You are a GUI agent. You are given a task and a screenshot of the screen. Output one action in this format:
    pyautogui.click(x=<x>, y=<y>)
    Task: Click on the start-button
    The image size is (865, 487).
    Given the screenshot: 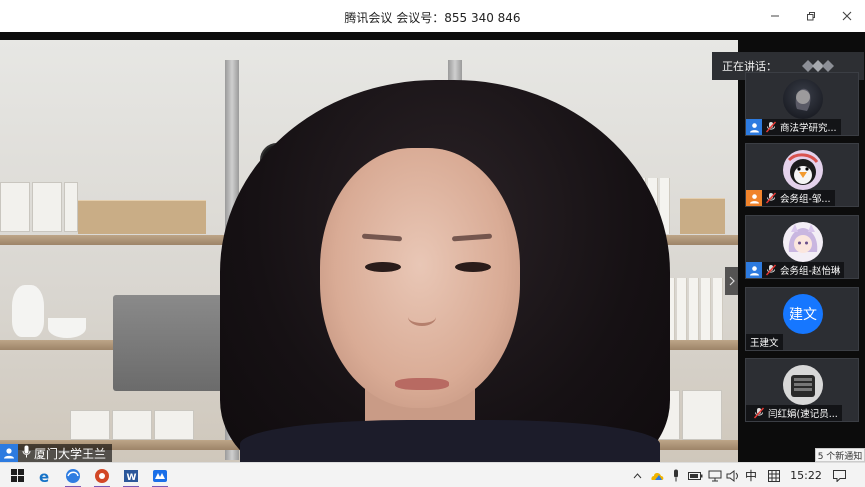 What is the action you would take?
    pyautogui.click(x=17, y=475)
    